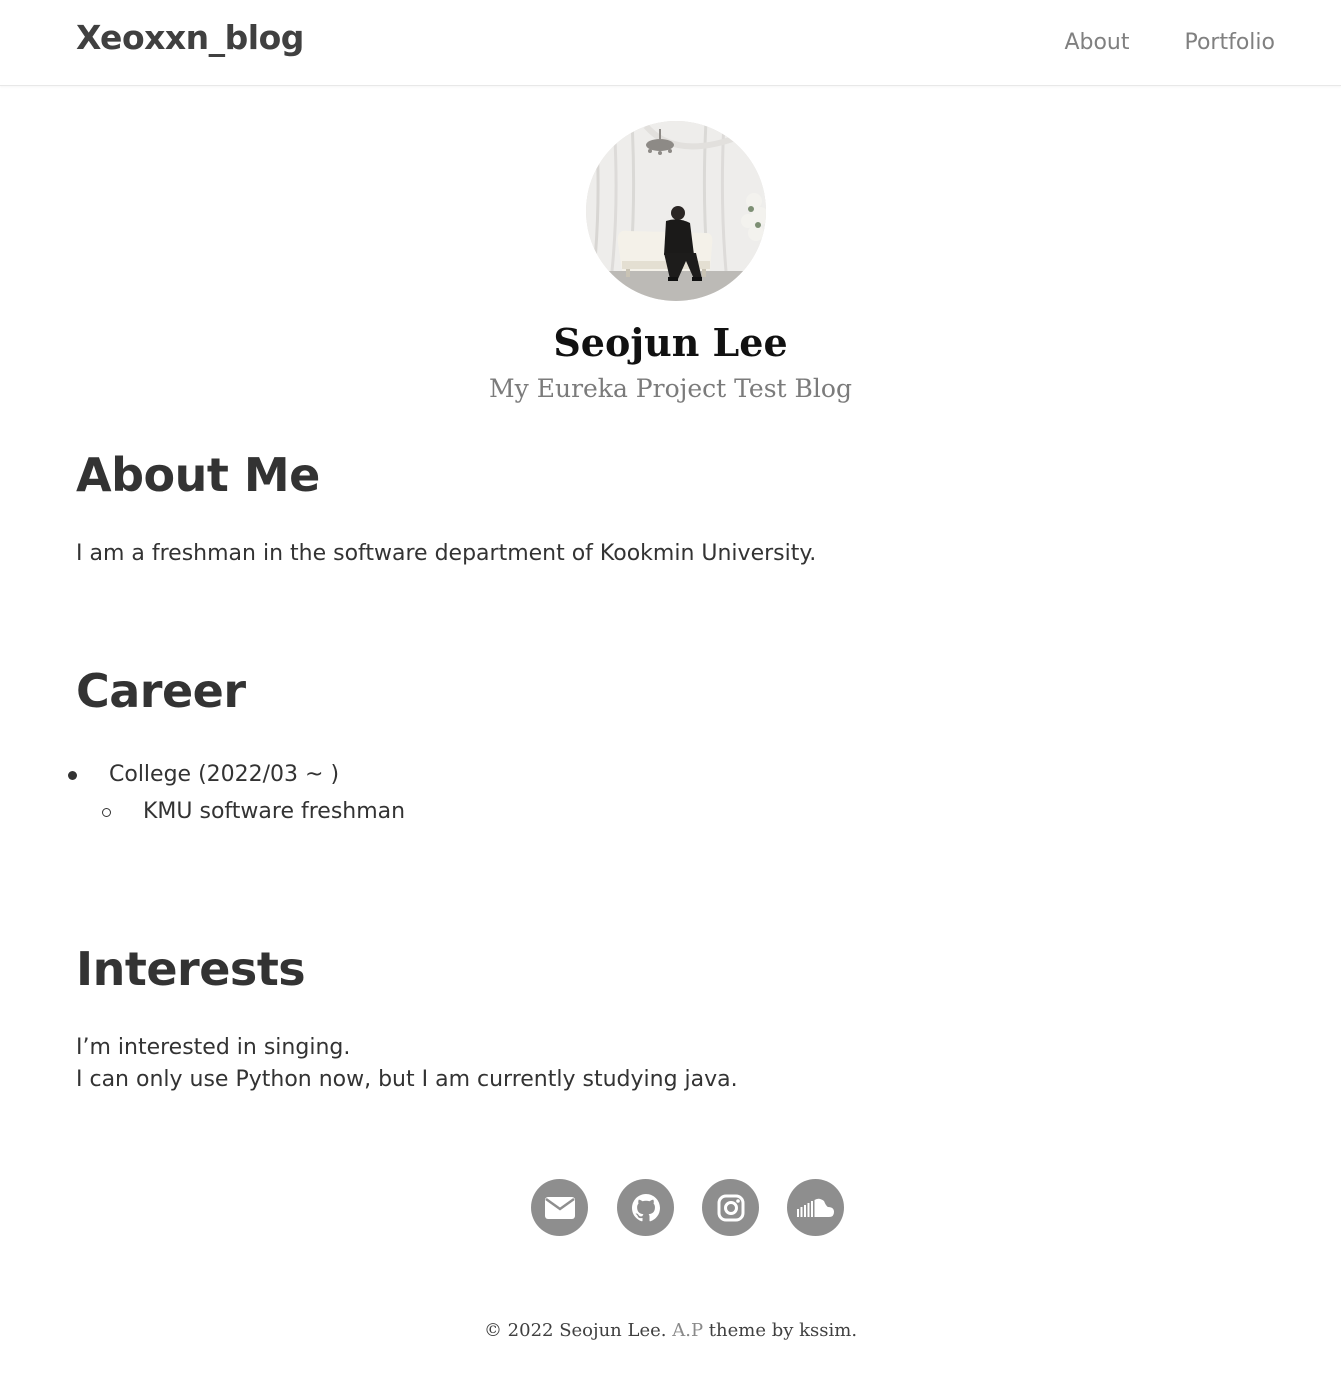 The image size is (1341, 1386). I want to click on nav-link-portfolio: Portfolio, so click(1229, 42).